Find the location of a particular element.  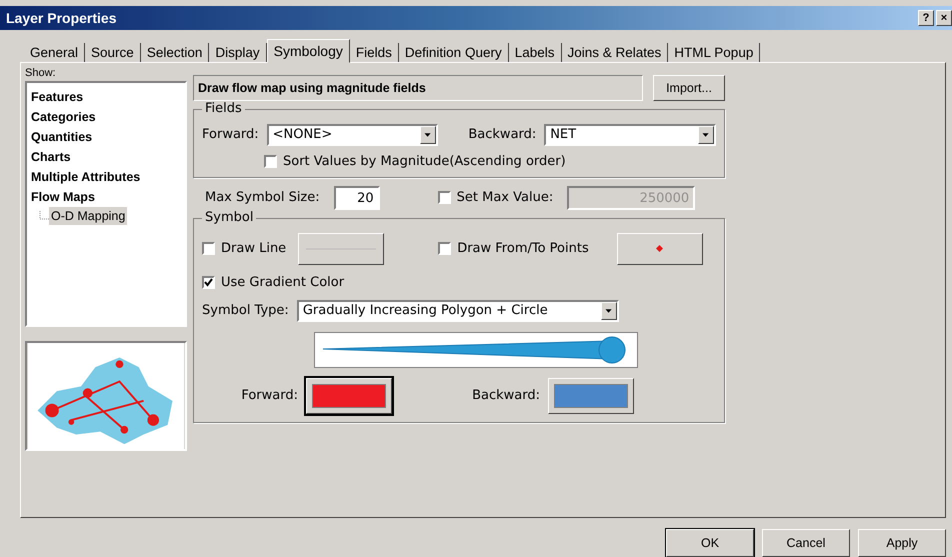

field-label: Max Symbol Size: is located at coordinates (262, 198).